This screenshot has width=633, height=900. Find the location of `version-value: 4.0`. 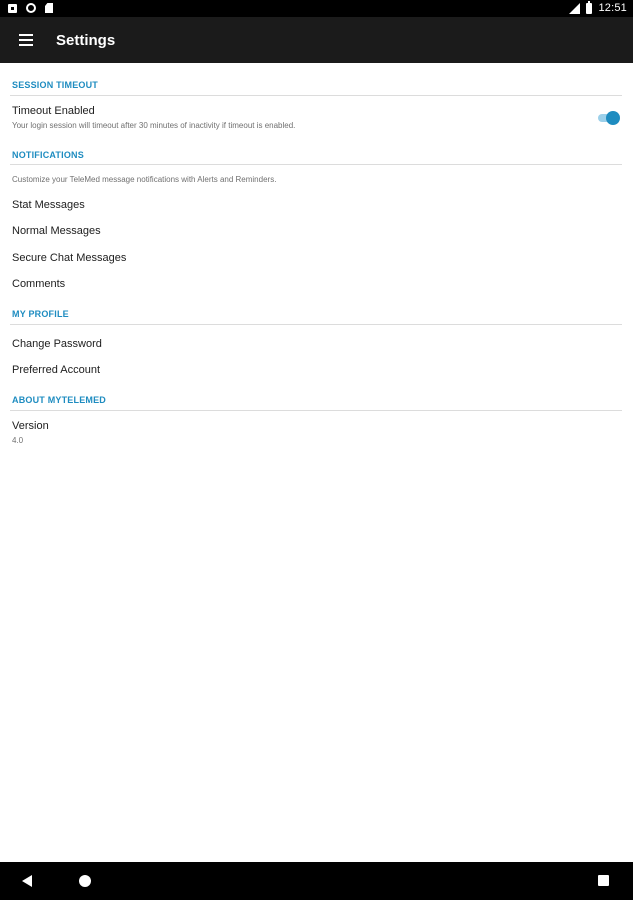

version-value: 4.0 is located at coordinates (18, 440).